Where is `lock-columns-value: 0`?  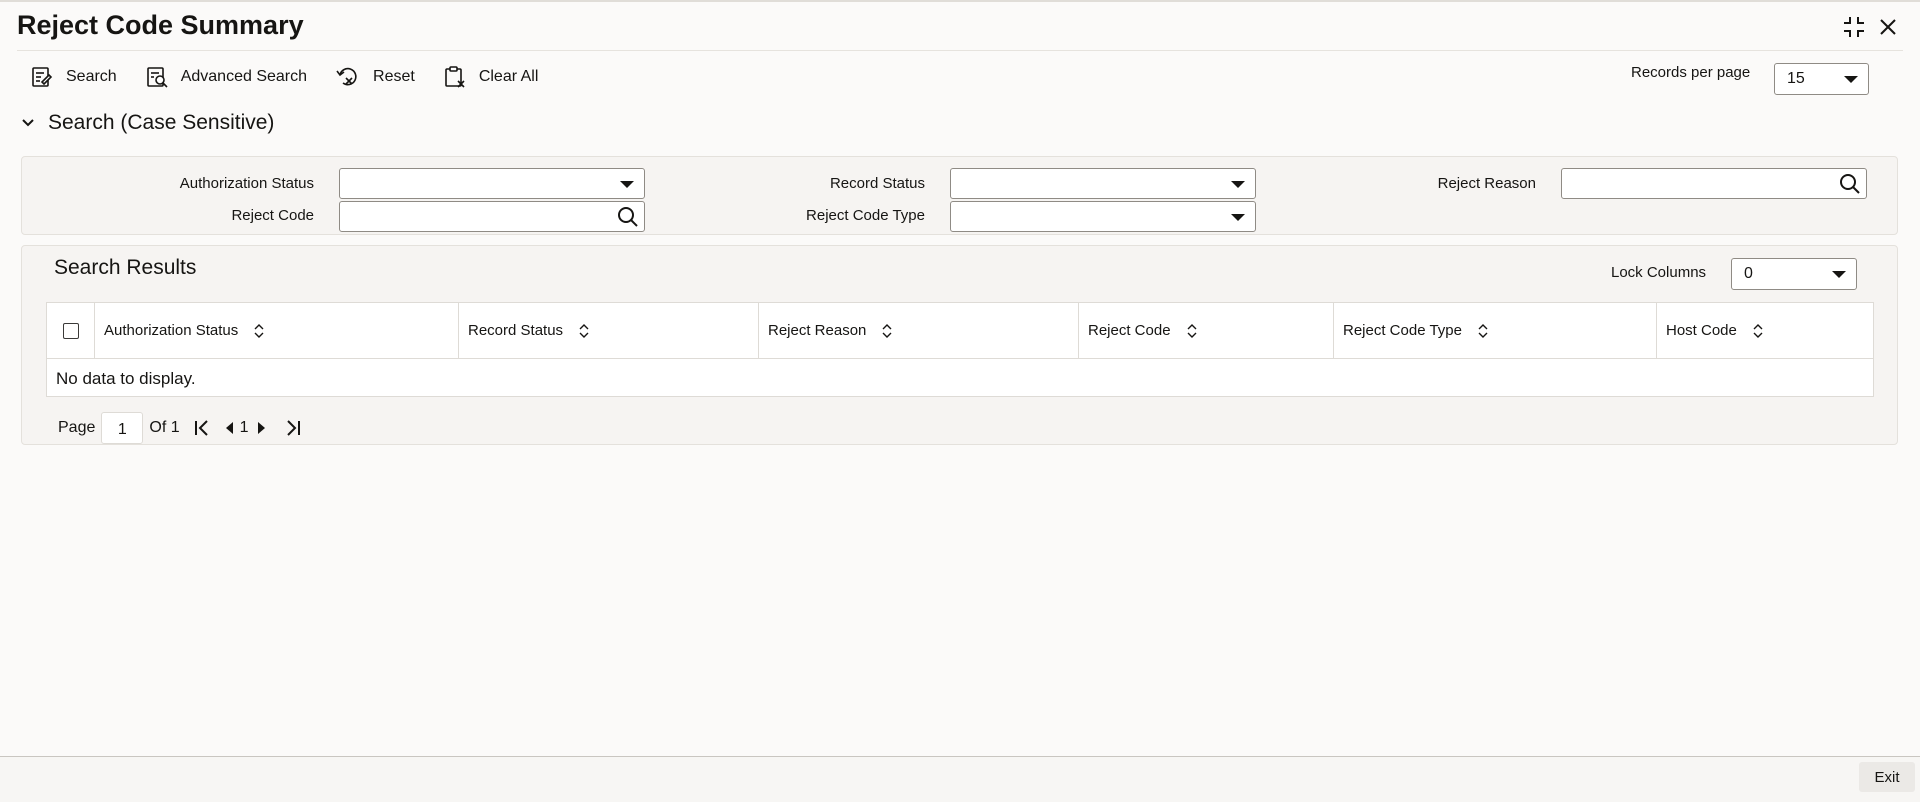
lock-columns-value: 0 is located at coordinates (1748, 273).